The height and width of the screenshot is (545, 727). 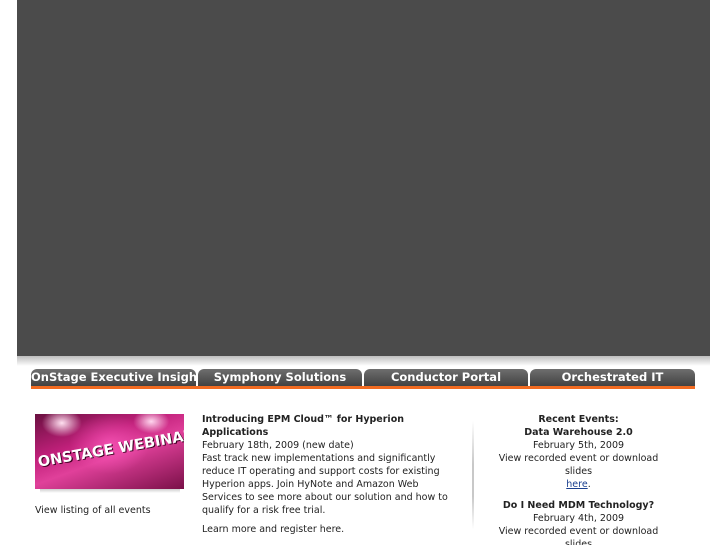 I want to click on webinar-banner-text: ONSTAGE WEBINAR, so click(x=110, y=449).